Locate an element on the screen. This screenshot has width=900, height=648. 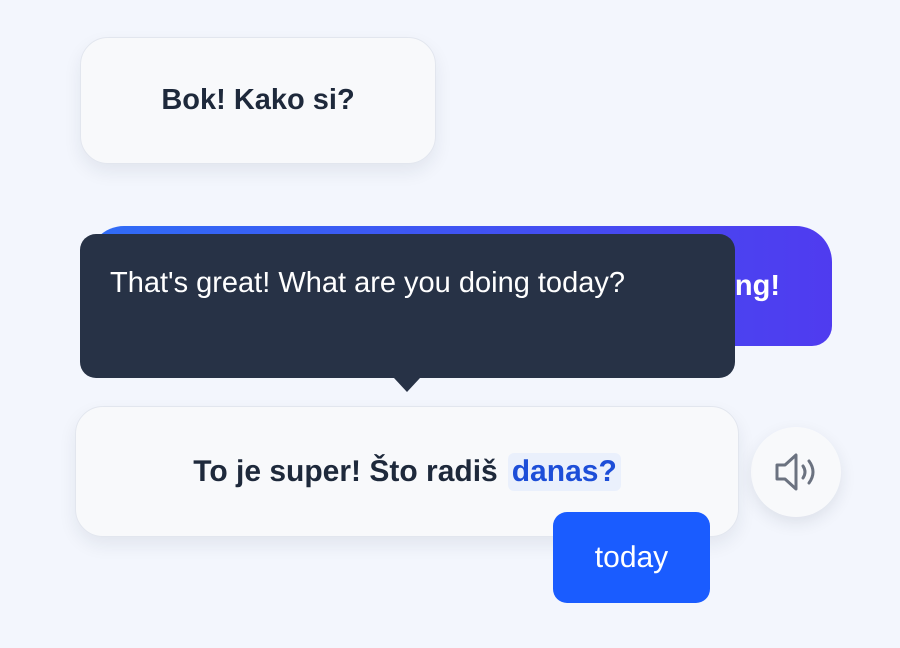
highlighted-word: danas? is located at coordinates (564, 471).